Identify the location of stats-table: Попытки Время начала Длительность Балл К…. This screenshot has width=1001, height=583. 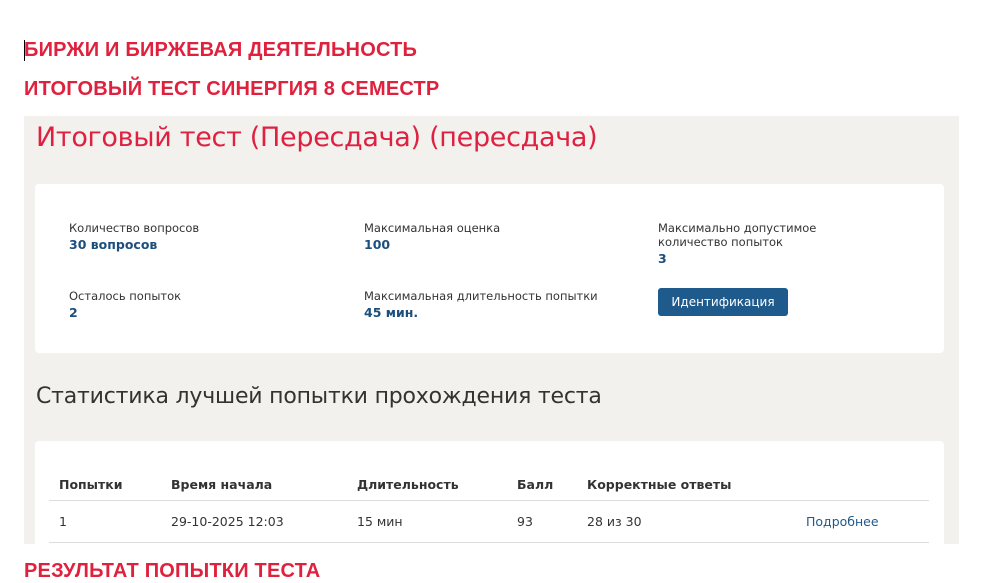
(489, 506).